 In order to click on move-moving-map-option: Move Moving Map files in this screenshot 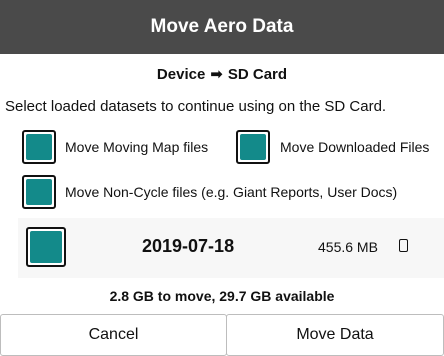, I will do `click(115, 147)`.